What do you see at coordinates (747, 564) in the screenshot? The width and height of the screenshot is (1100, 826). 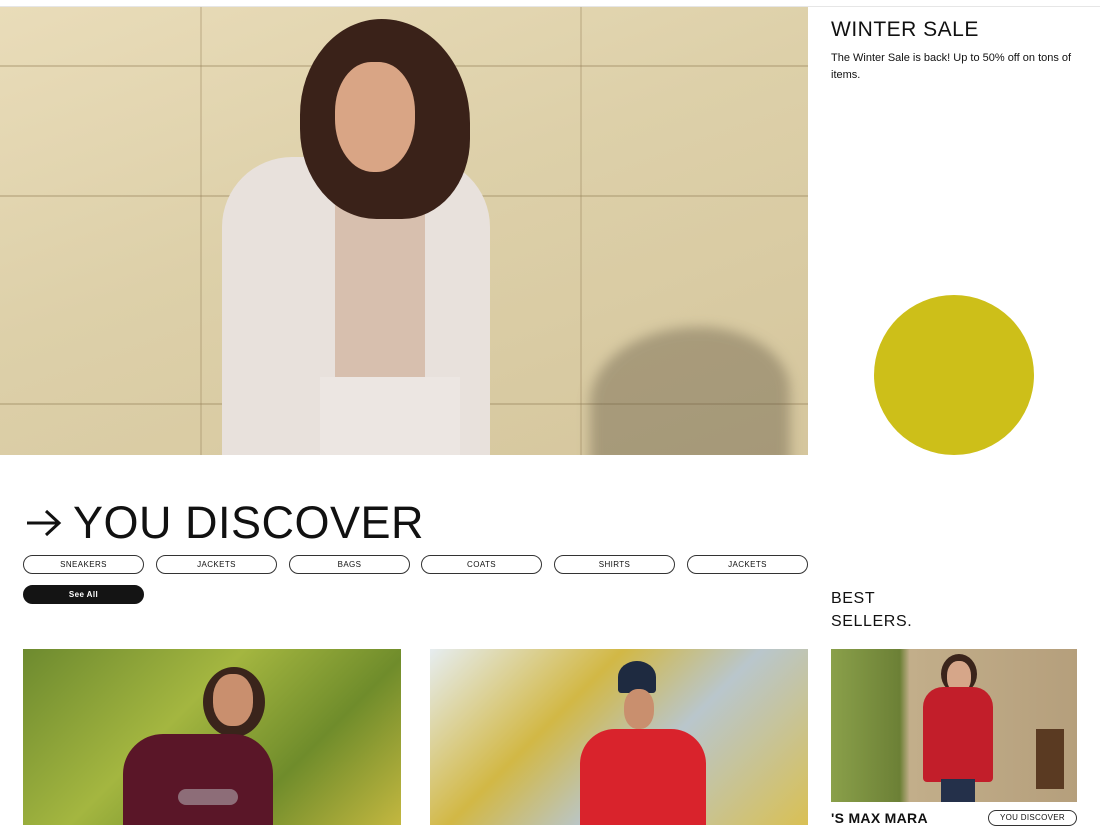 I see `category-pill-jackets-2: JACKETS` at bounding box center [747, 564].